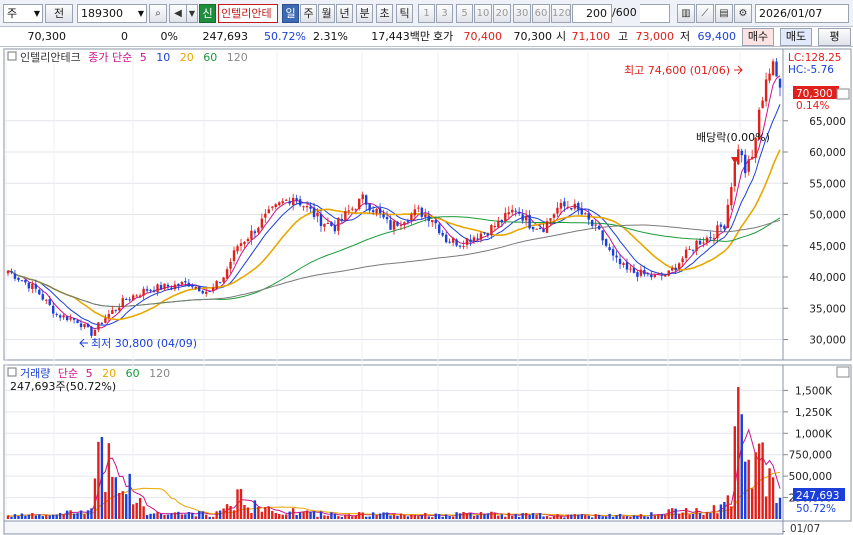  Describe the element at coordinates (796, 37) in the screenshot. I see `sell-button: 매도` at that location.